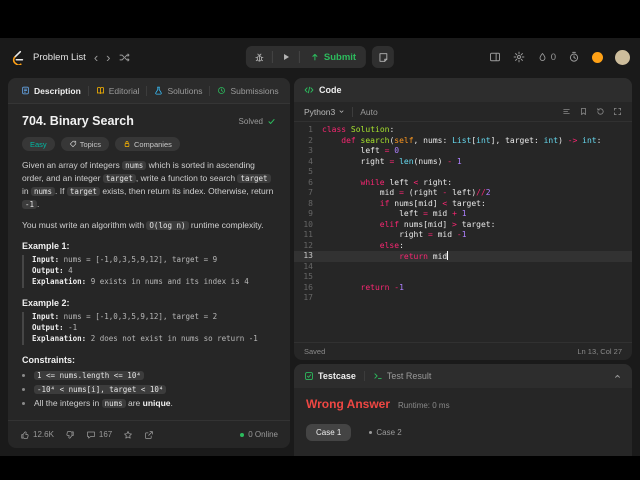 This screenshot has height=480, width=640. Describe the element at coordinates (46, 246) in the screenshot. I see `example-label: Example 1:` at that location.